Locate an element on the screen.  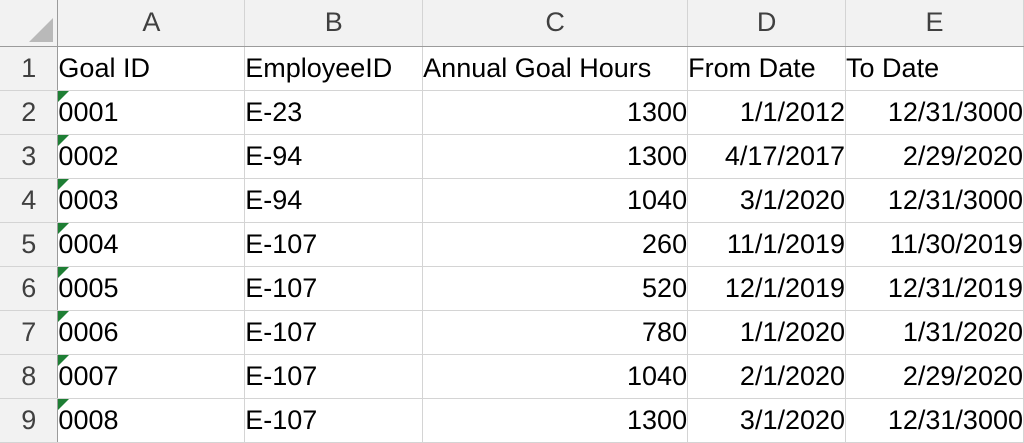
cell-e7: 1/31/2020 is located at coordinates (934, 332).